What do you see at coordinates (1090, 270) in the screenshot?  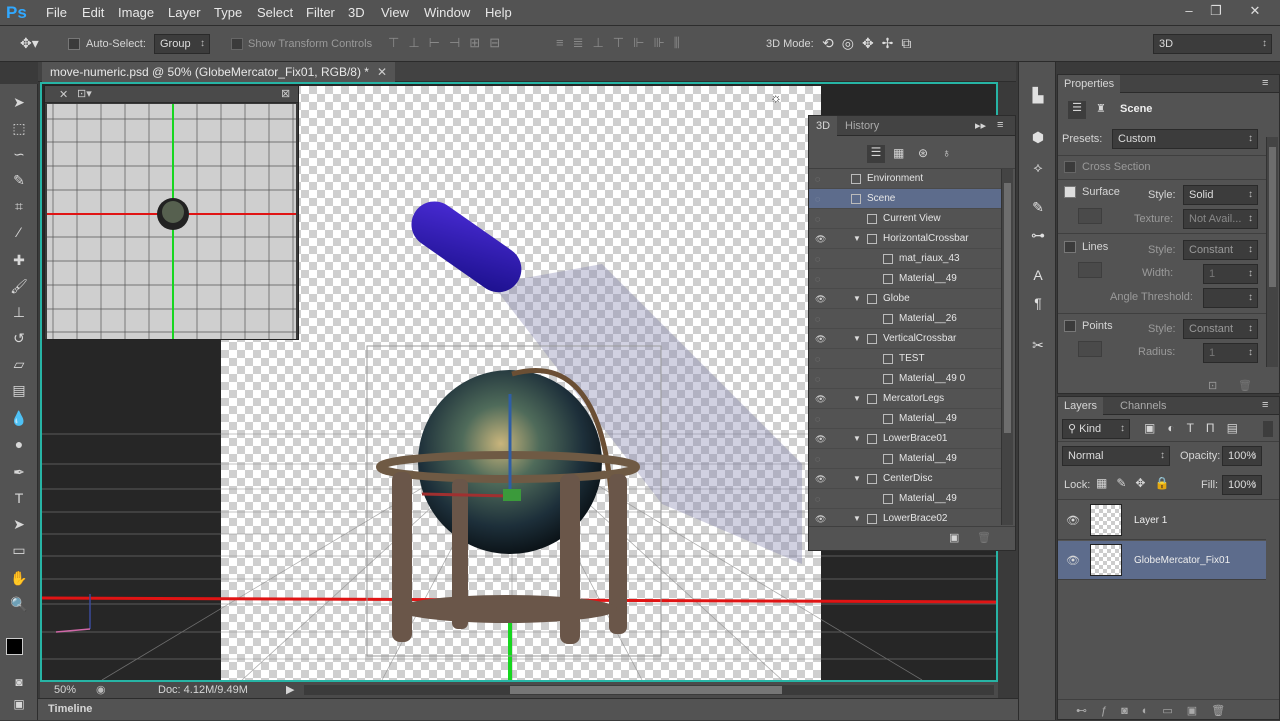 I see `lines-color-swatch` at bounding box center [1090, 270].